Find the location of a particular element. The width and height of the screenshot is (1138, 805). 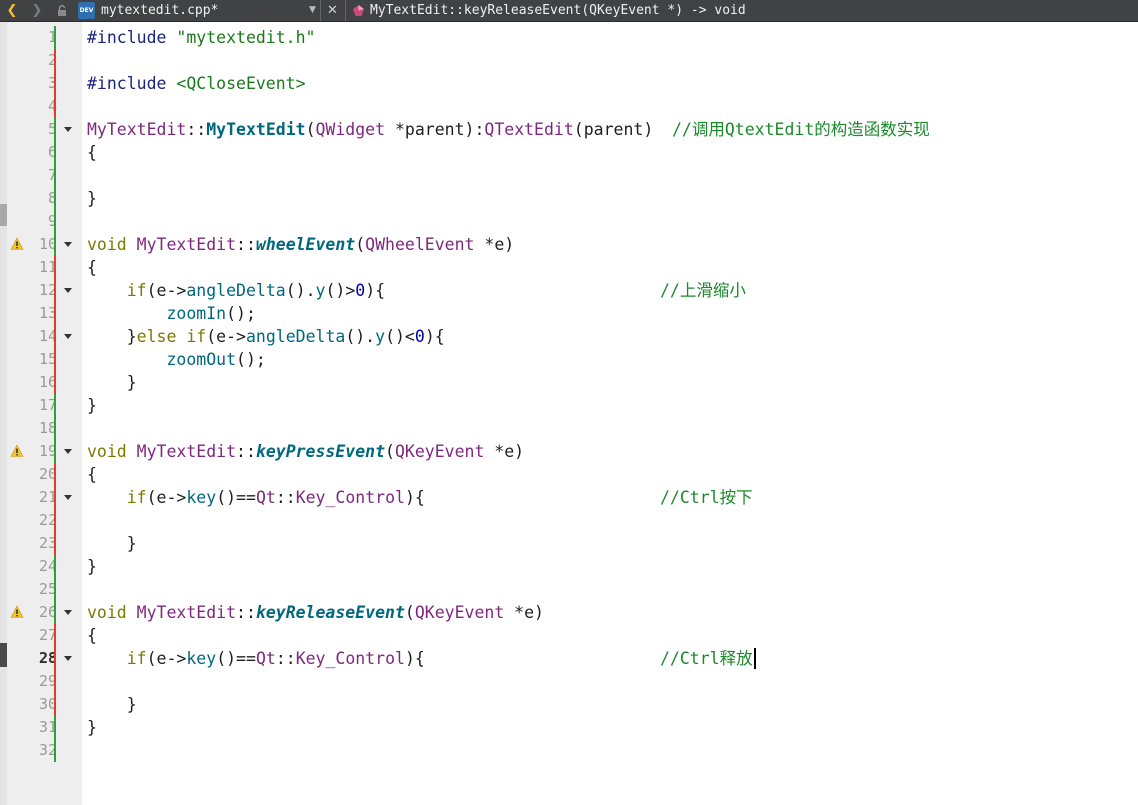

gutter-row: 27 is located at coordinates (44, 635).